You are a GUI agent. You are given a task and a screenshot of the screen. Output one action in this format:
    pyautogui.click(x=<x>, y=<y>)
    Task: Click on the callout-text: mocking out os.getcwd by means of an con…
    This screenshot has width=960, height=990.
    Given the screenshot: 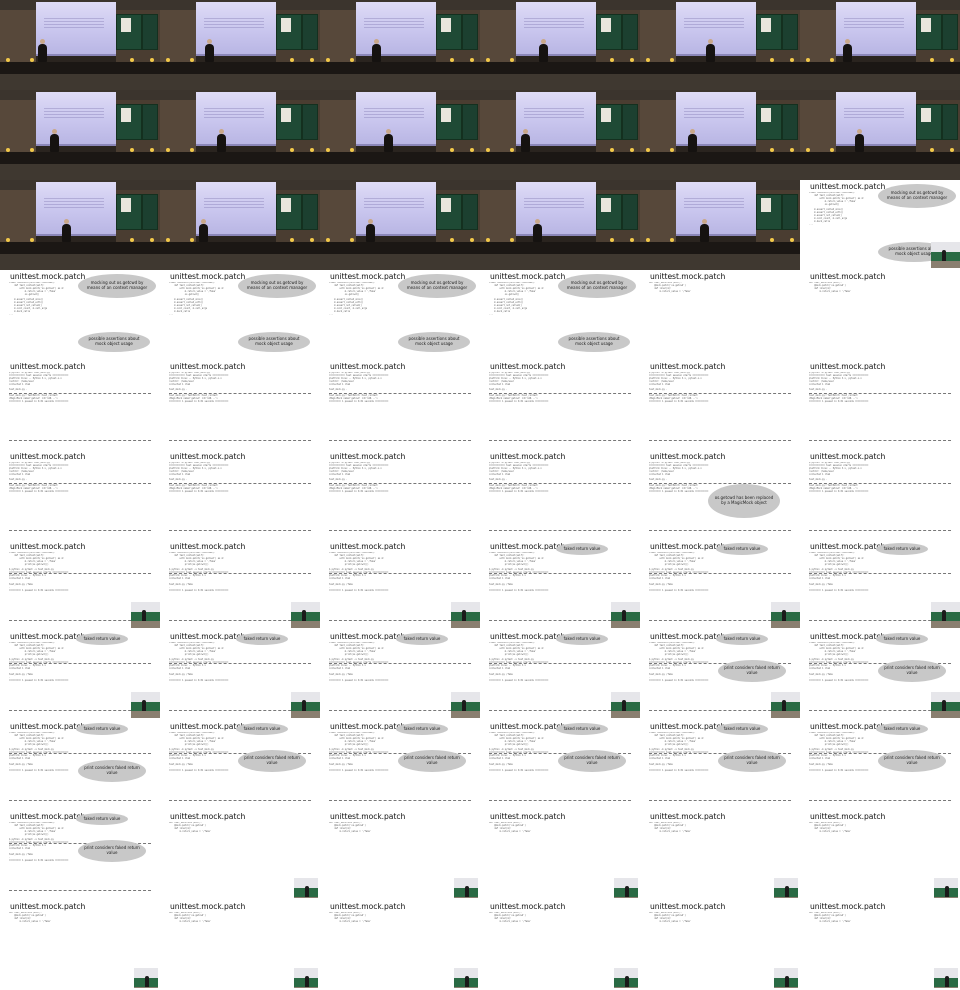 What is the action you would take?
    pyautogui.click(x=437, y=285)
    